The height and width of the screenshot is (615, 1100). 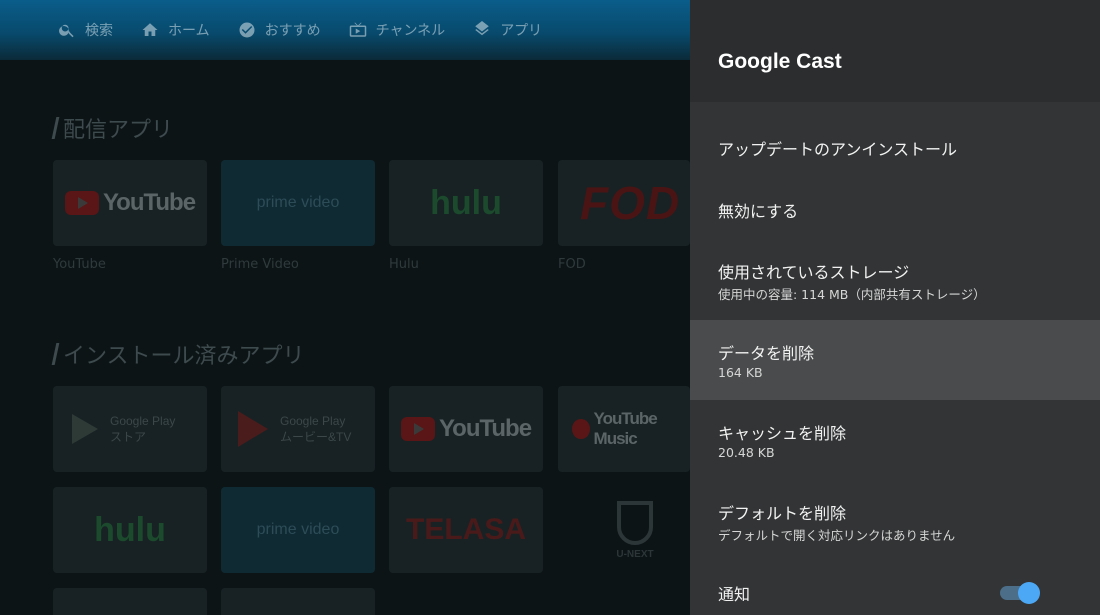 What do you see at coordinates (66, 31) in the screenshot?
I see `search-icon` at bounding box center [66, 31].